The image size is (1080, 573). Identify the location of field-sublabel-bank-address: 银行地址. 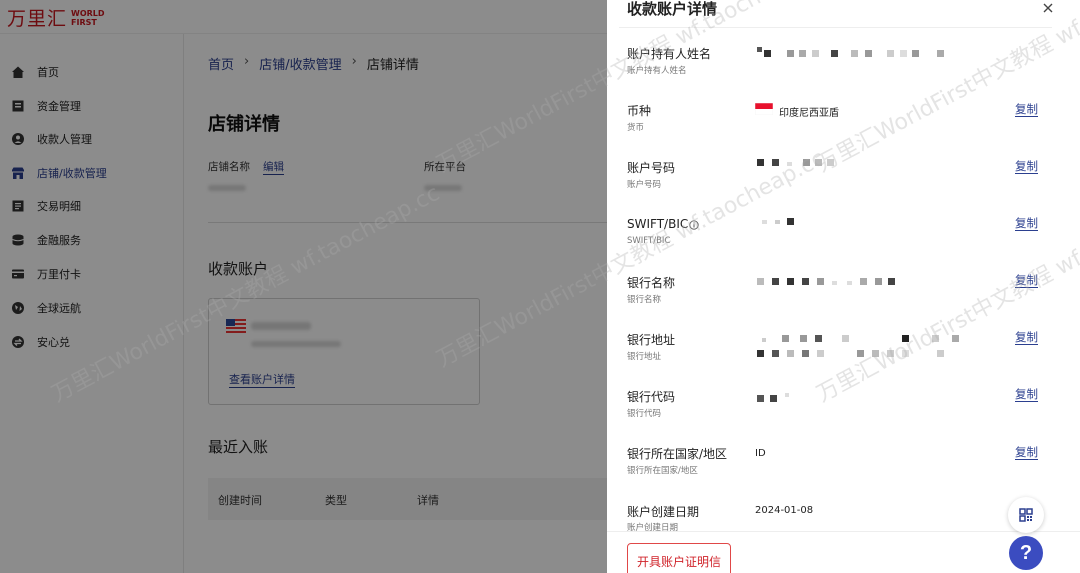
(644, 357).